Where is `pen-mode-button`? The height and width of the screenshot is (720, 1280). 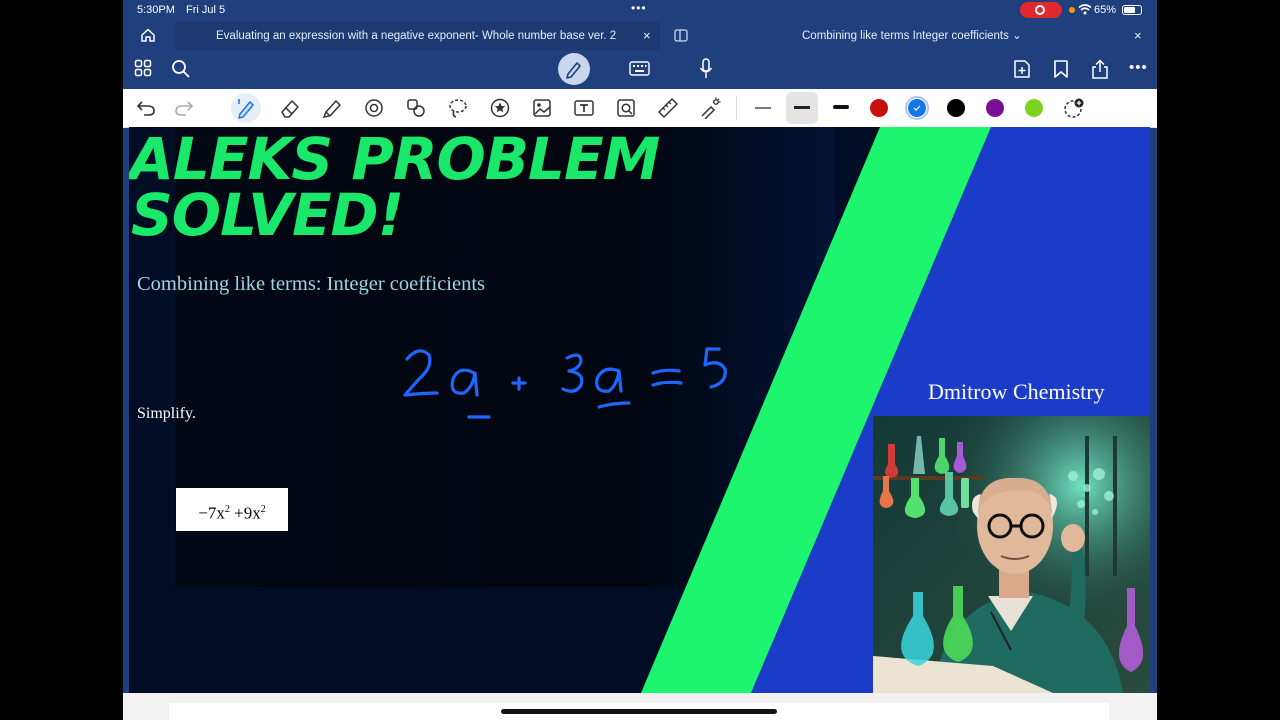 pen-mode-button is located at coordinates (574, 69).